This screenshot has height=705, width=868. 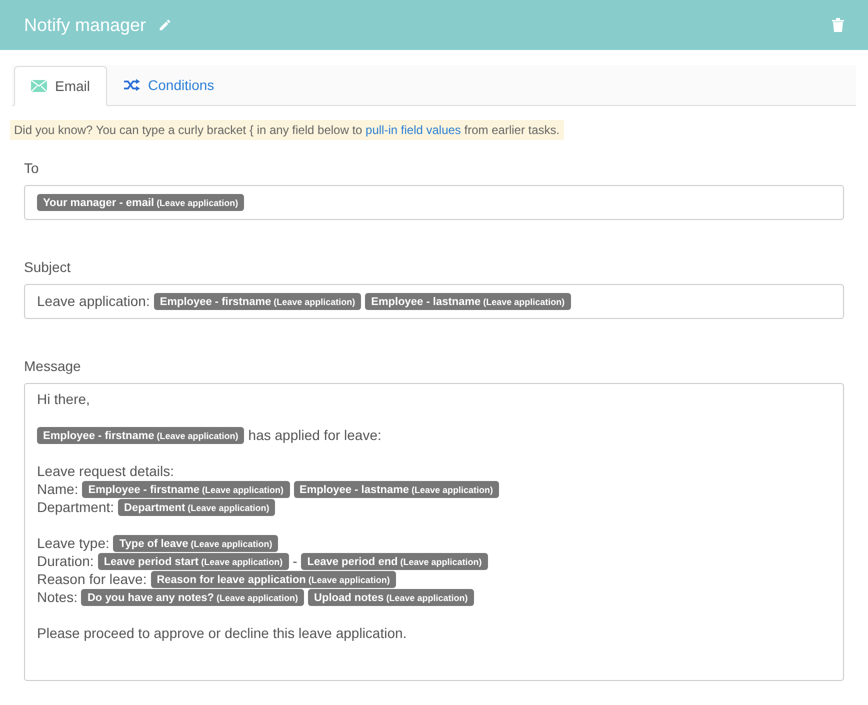 What do you see at coordinates (315, 435) in the screenshot?
I see `message-text: has applied for leave:` at bounding box center [315, 435].